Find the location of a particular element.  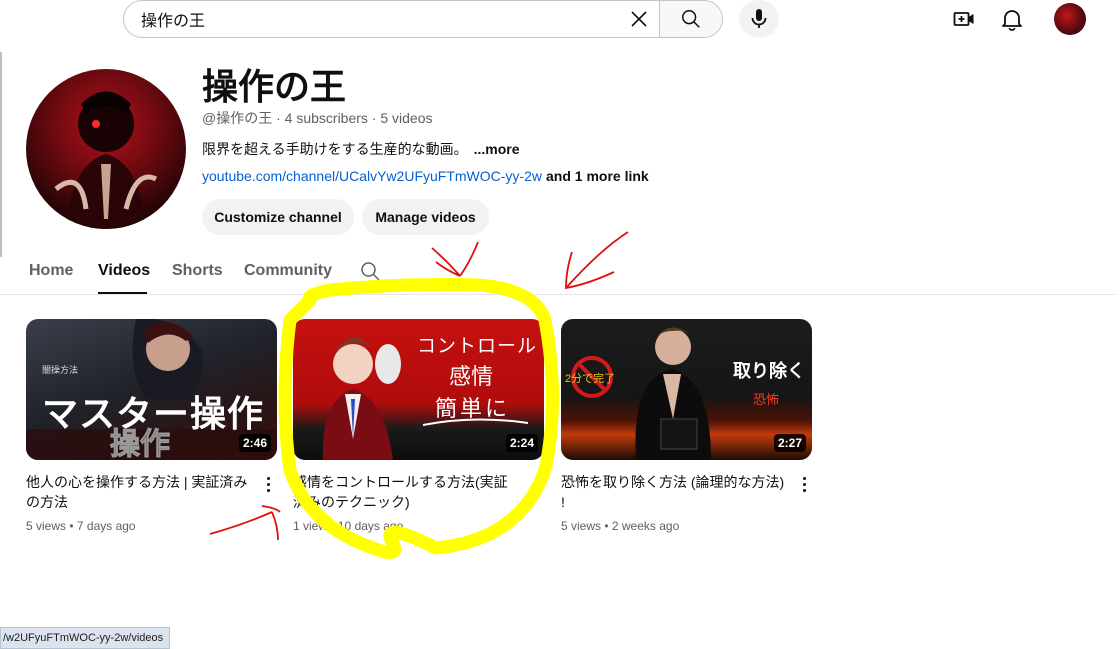

manage-videos-button: Manage videos is located at coordinates (425, 217).